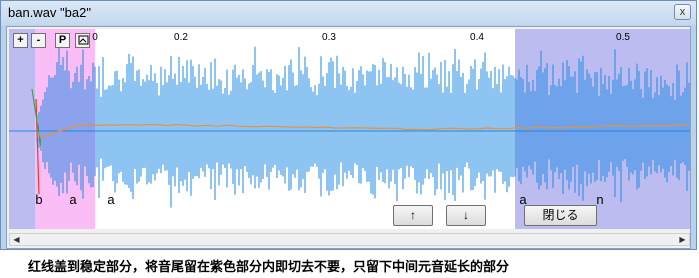  What do you see at coordinates (16, 239) in the screenshot?
I see `scroll-left-icon: ◀` at bounding box center [16, 239].